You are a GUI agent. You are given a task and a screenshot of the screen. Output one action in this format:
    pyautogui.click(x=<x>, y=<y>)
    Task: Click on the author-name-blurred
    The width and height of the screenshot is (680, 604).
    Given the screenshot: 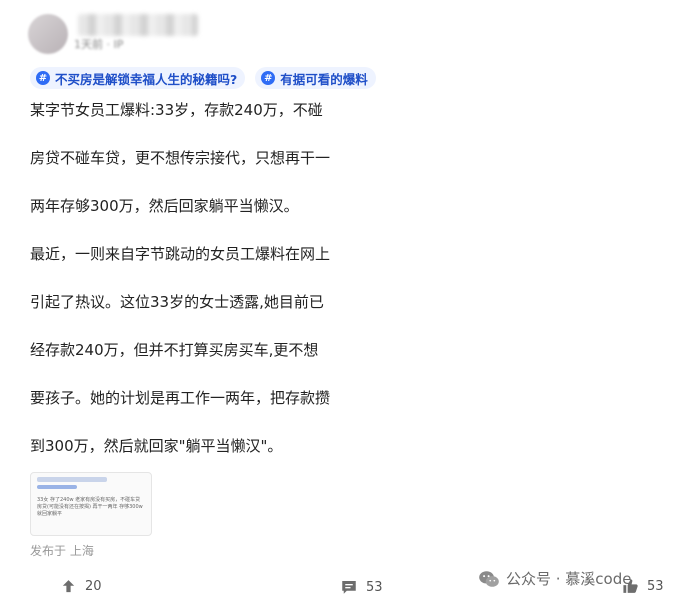 What is the action you would take?
    pyautogui.click(x=138, y=25)
    